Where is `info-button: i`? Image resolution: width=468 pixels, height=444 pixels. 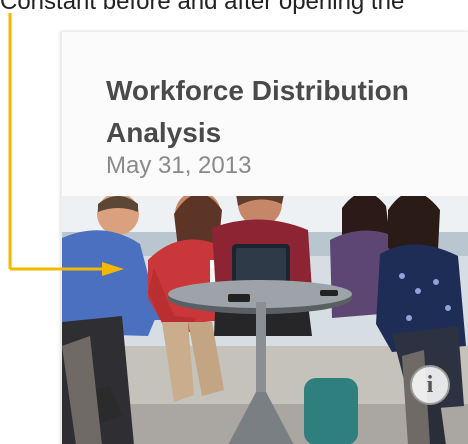 info-button: i is located at coordinates (430, 385).